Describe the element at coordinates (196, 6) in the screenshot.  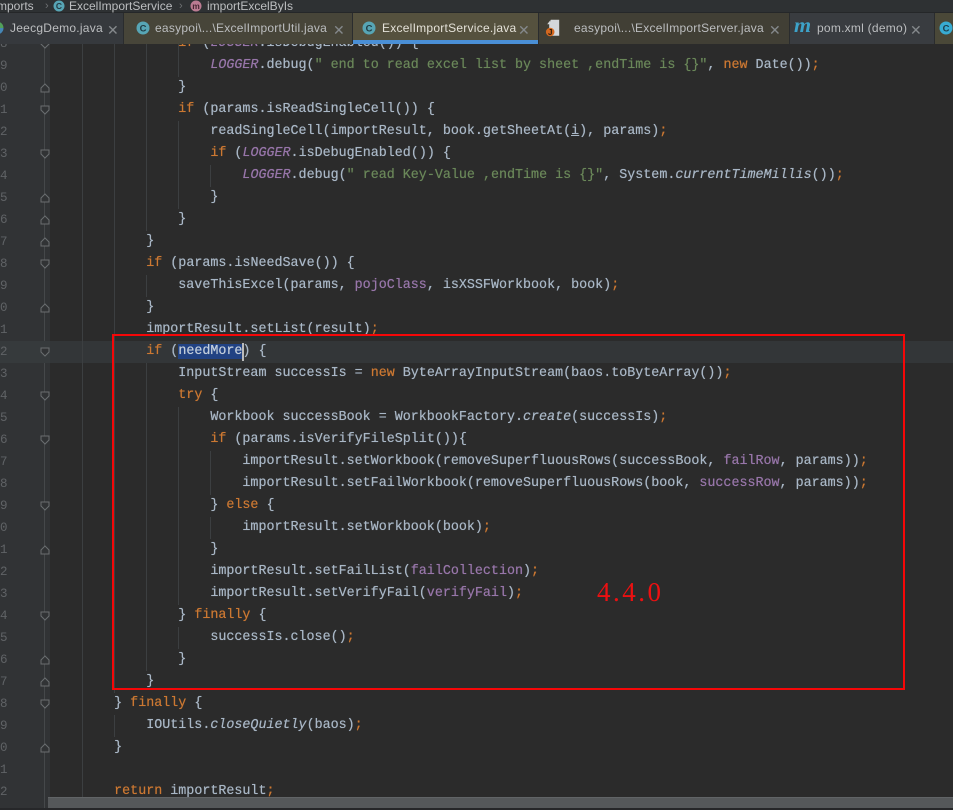
I see `svg-text: m` at that location.